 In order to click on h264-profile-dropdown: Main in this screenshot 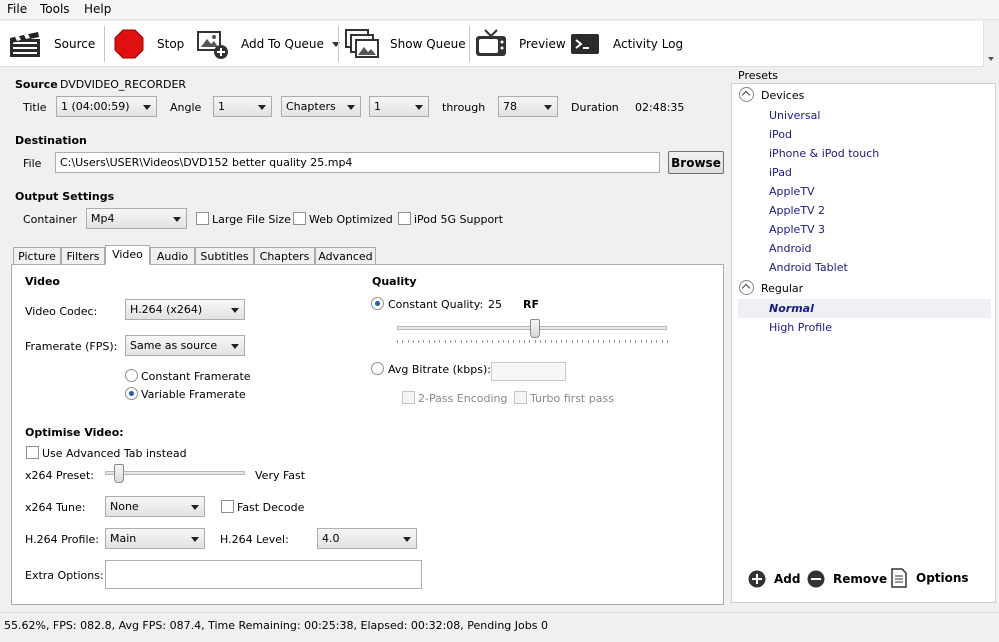, I will do `click(155, 538)`.